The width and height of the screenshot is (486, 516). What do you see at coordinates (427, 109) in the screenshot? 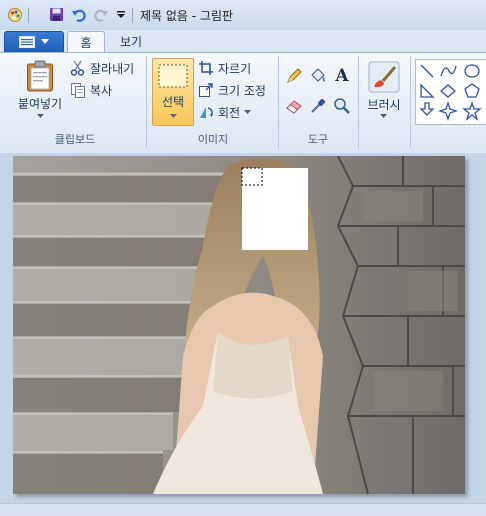
I see `arrow-shape` at bounding box center [427, 109].